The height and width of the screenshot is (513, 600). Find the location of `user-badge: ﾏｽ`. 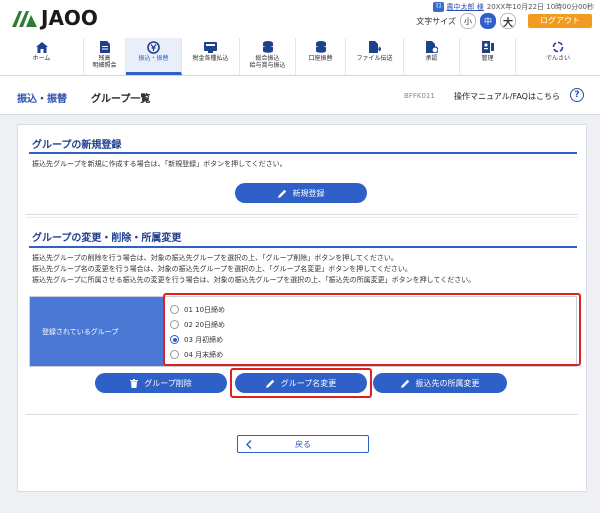

user-badge: ﾏｽ is located at coordinates (438, 7).